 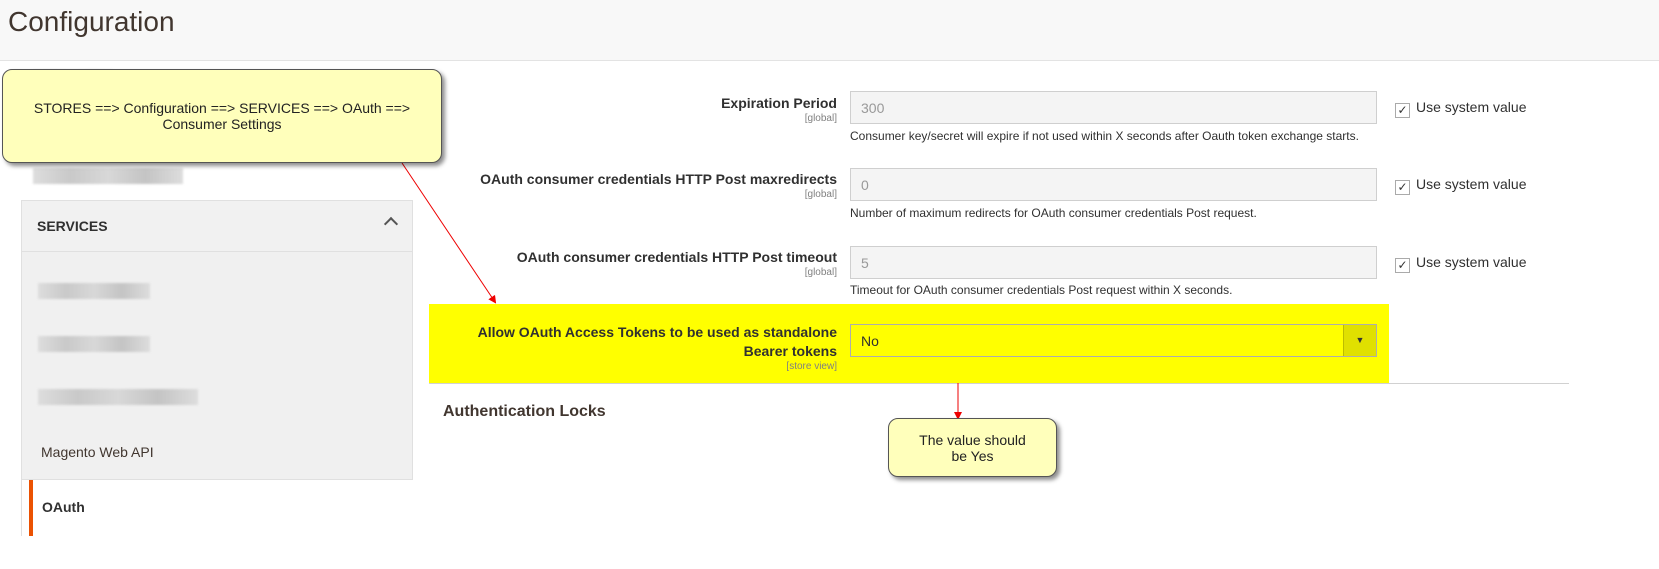 I want to click on note-callout: The value should be Yes, so click(x=972, y=447).